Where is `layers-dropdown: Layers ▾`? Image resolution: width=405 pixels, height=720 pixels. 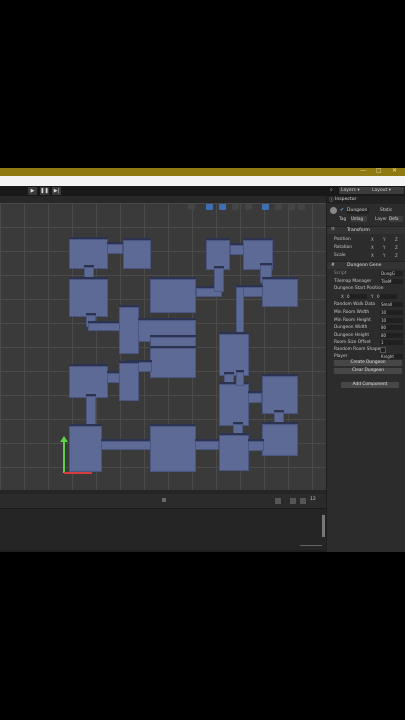
layers-dropdown: Layers ▾ is located at coordinates (355, 190).